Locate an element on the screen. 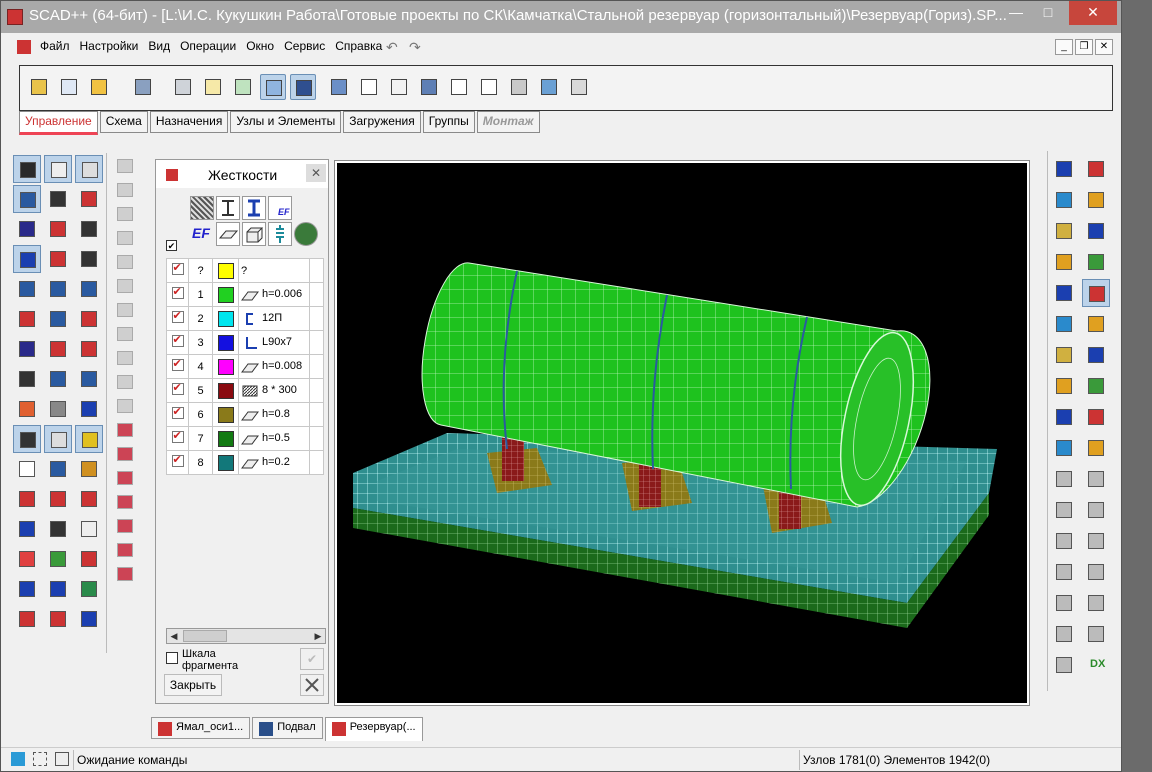 Image resolution: width=1152 pixels, height=772 pixels. plate-grid-tool-button is located at coordinates (27, 409).